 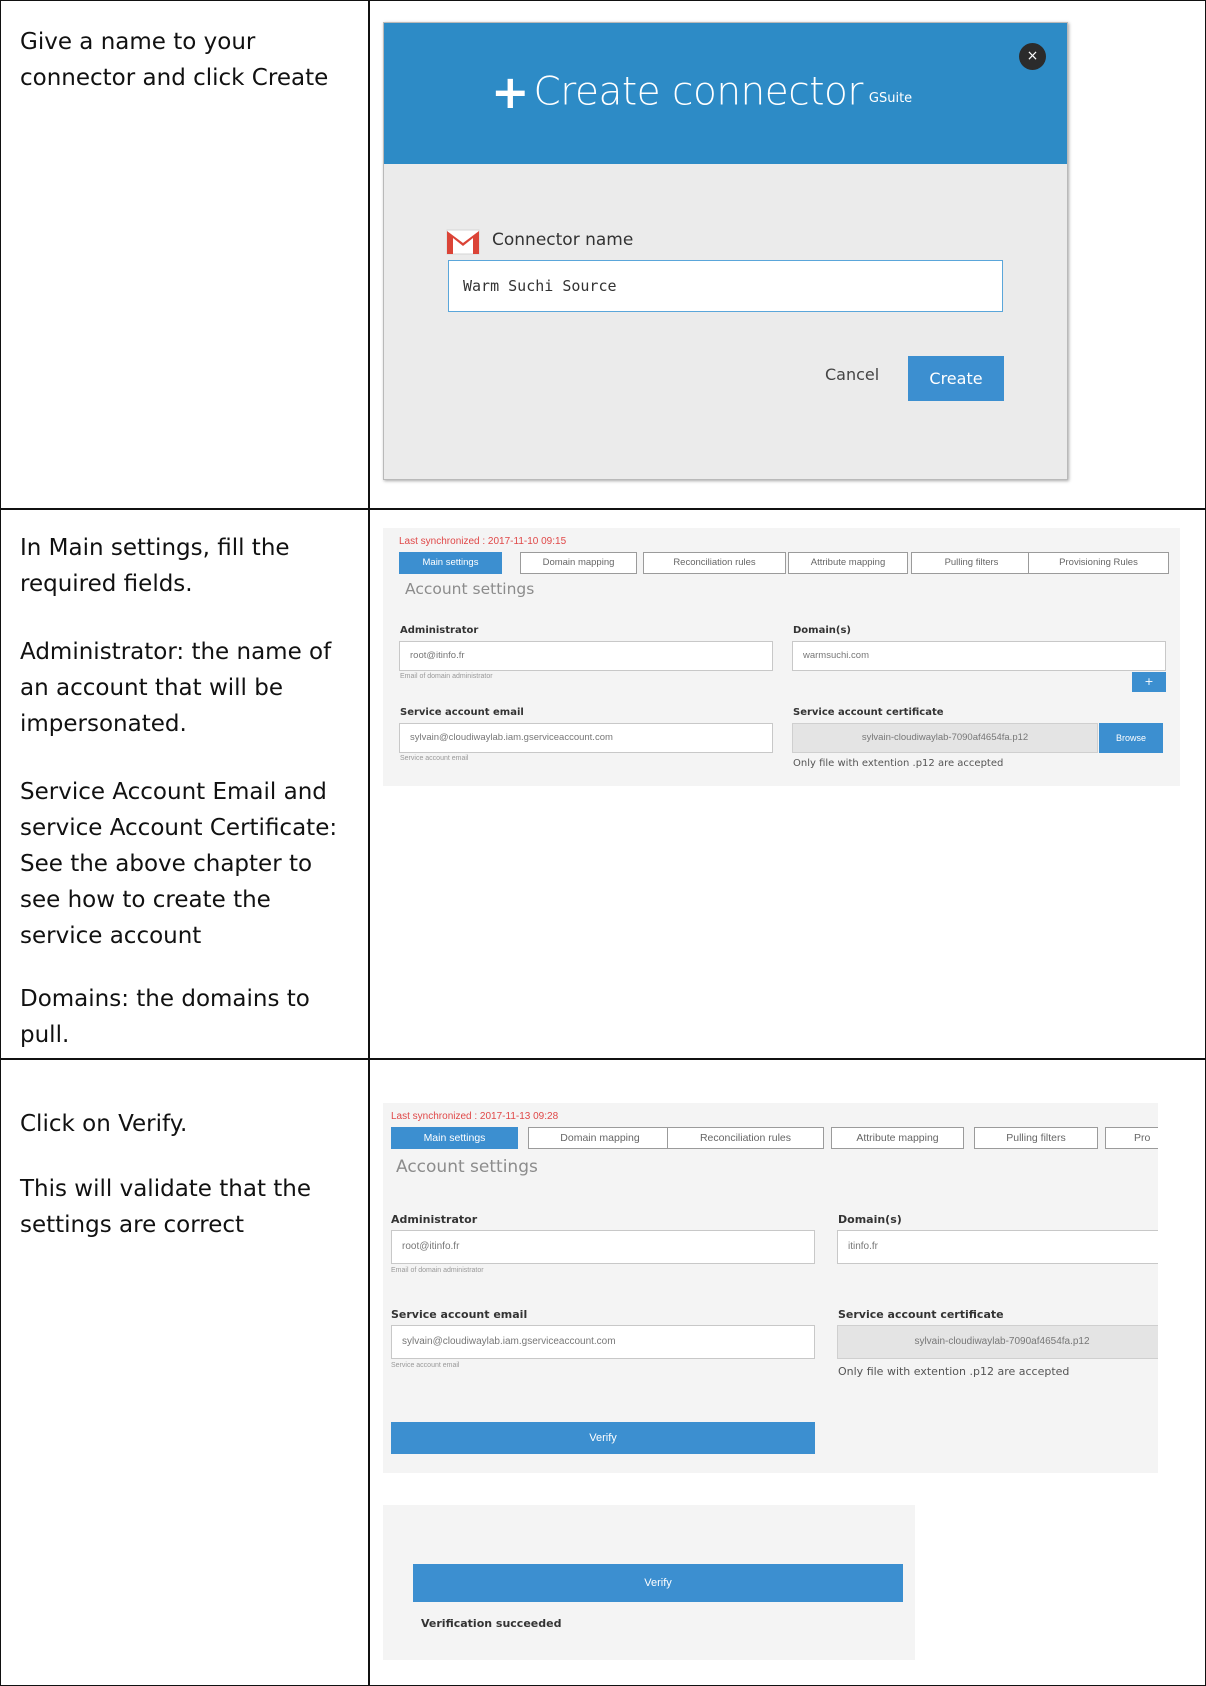 What do you see at coordinates (698, 92) in the screenshot?
I see `dialog-title-text: Create connector` at bounding box center [698, 92].